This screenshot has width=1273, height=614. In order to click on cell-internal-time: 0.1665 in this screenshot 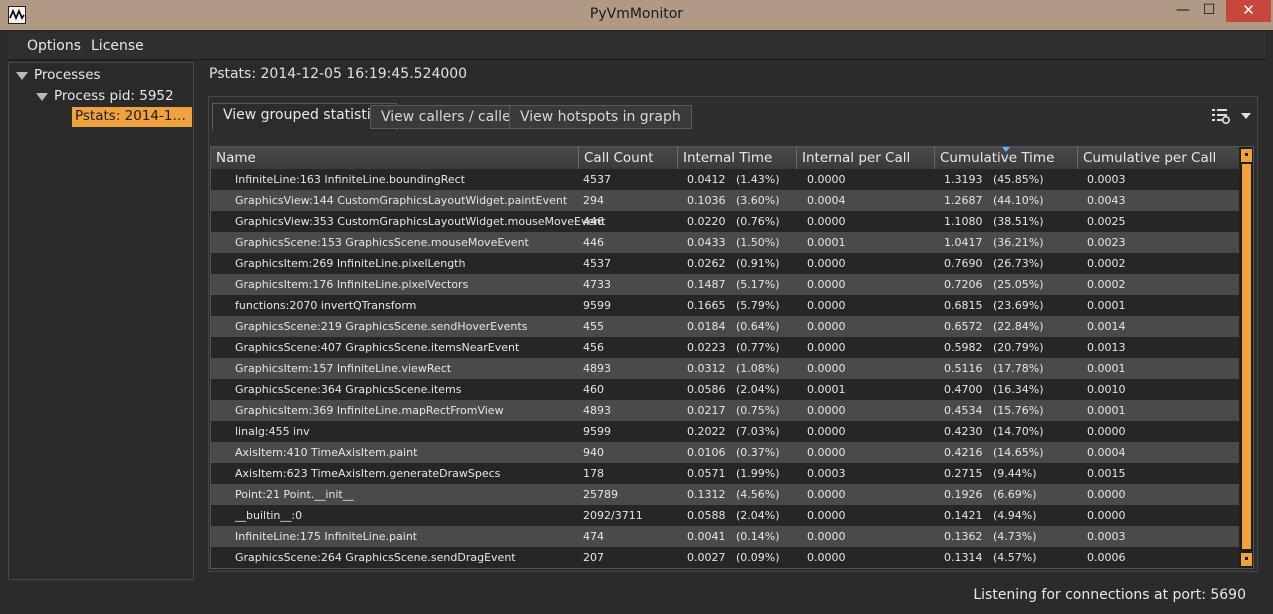, I will do `click(706, 305)`.